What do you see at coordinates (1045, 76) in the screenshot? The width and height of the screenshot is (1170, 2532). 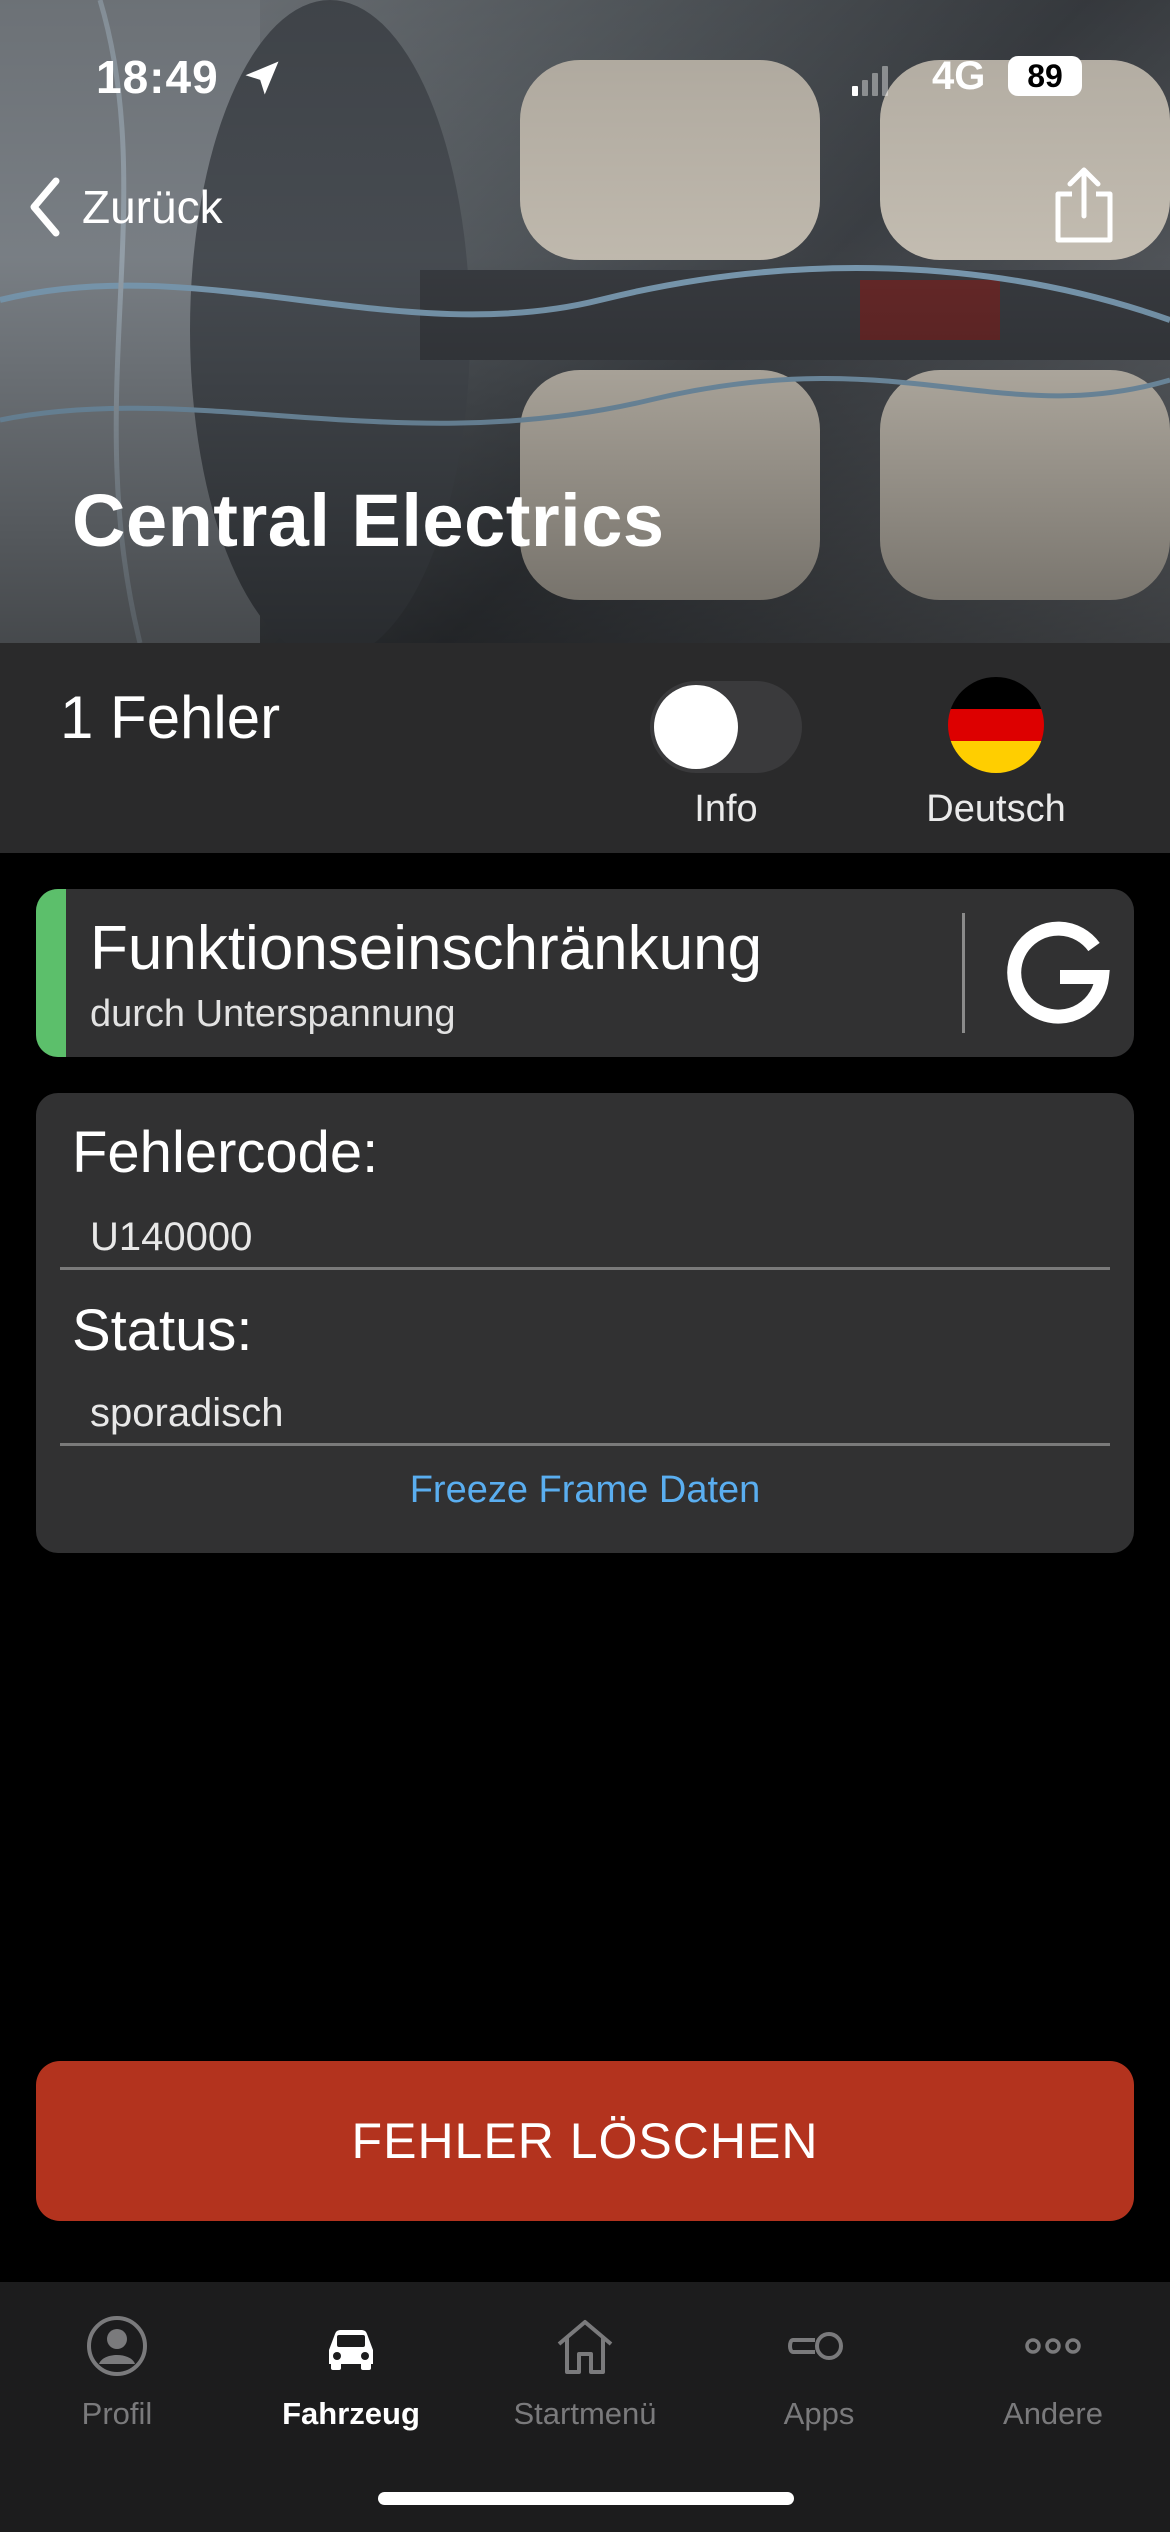 I see `battery-indicator: 89` at bounding box center [1045, 76].